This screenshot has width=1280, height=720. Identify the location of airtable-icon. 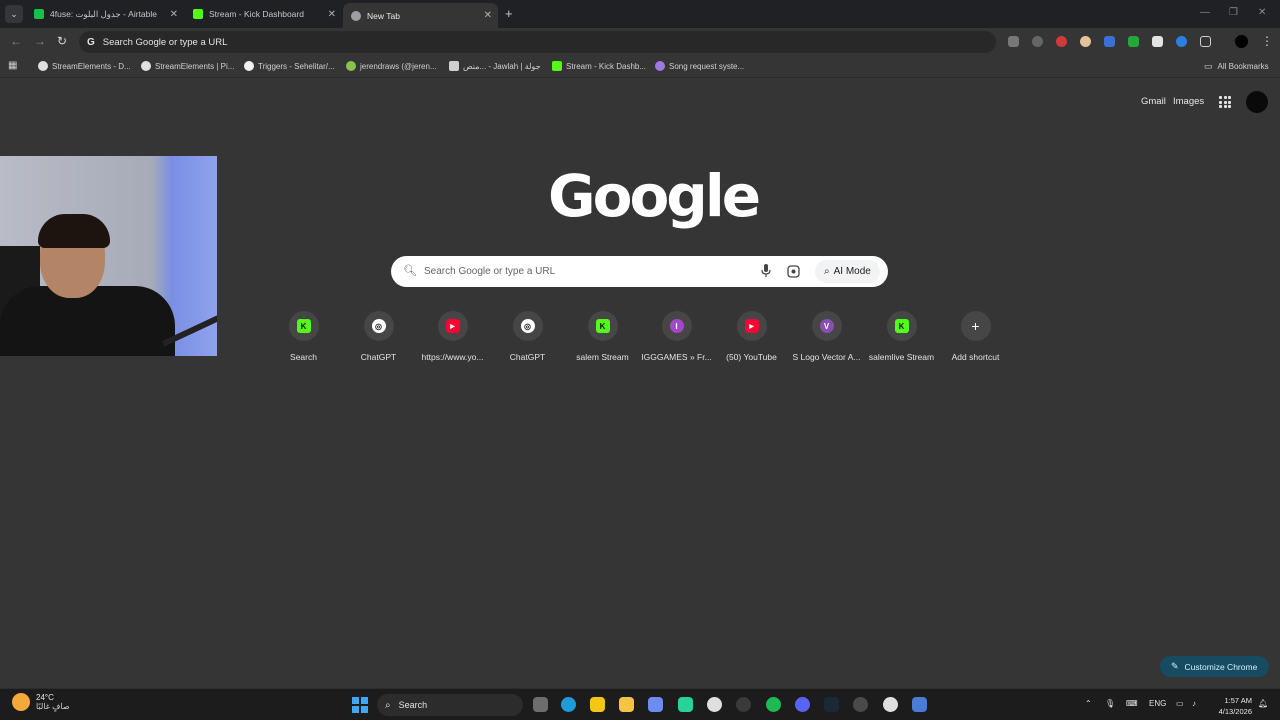
(39, 14).